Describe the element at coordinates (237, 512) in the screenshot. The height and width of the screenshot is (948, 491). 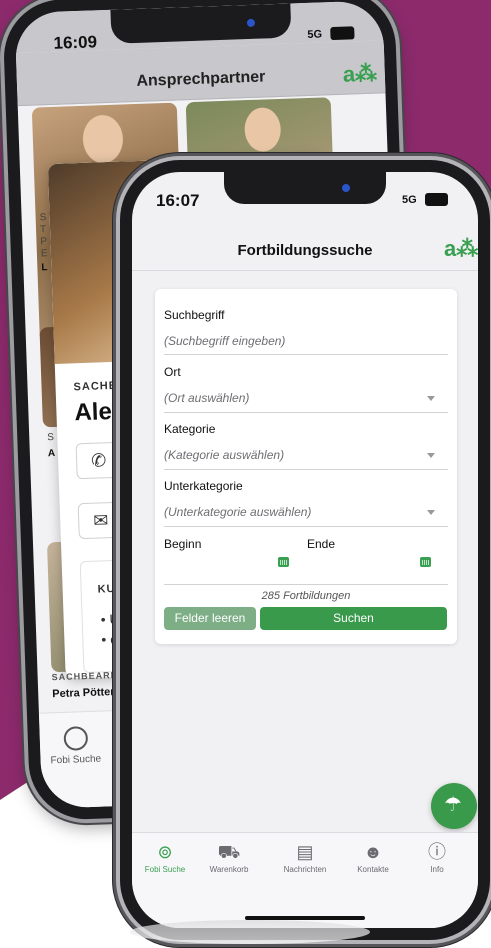
I see `unterkategorie-select: (Unterkategorie auswählen)` at that location.